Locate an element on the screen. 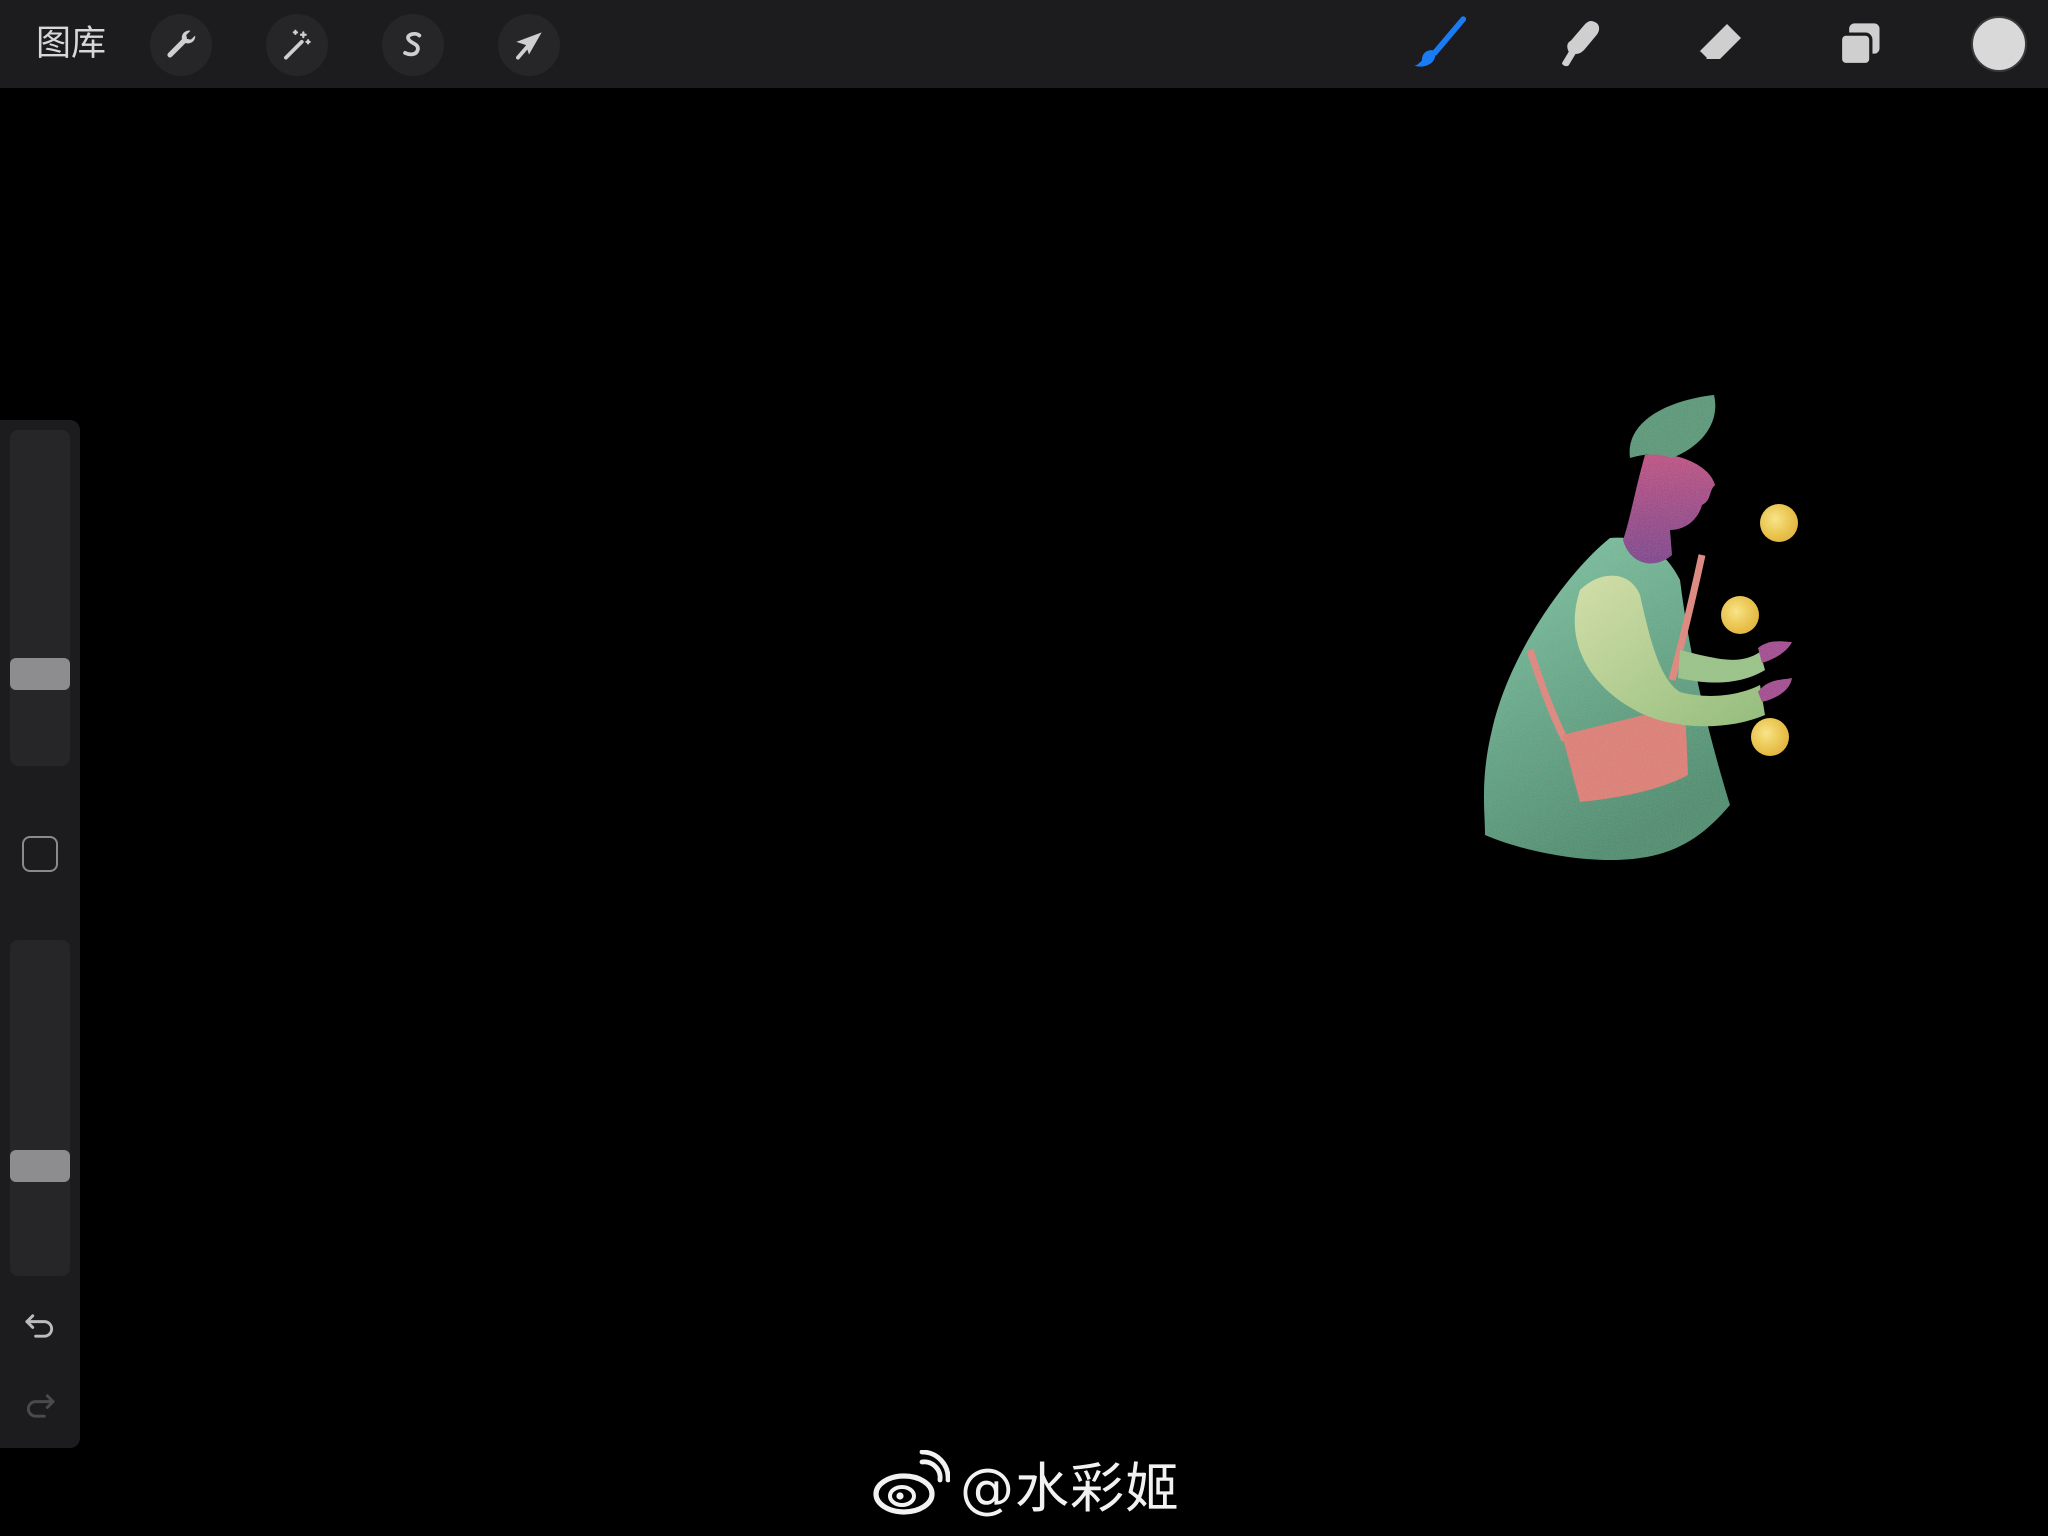  undo-button is located at coordinates (40, 1326).